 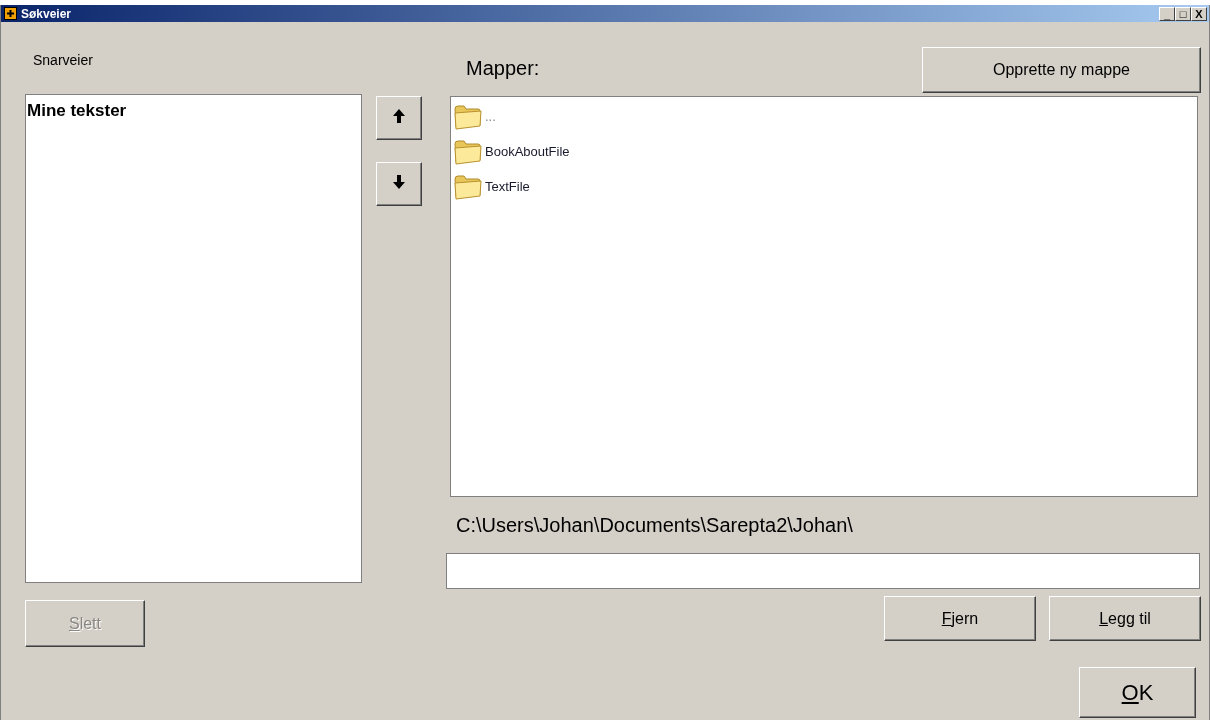 What do you see at coordinates (1183, 13) in the screenshot?
I see `maximize-button: □` at bounding box center [1183, 13].